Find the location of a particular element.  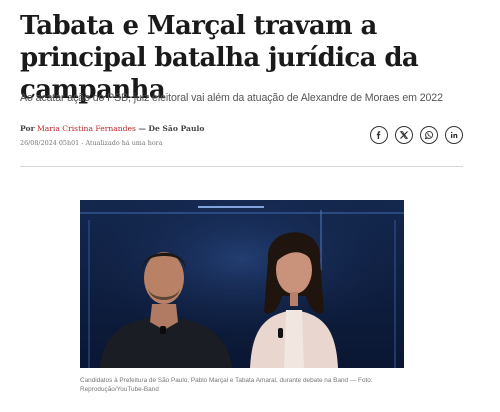

share-x-button is located at coordinates (404, 135).